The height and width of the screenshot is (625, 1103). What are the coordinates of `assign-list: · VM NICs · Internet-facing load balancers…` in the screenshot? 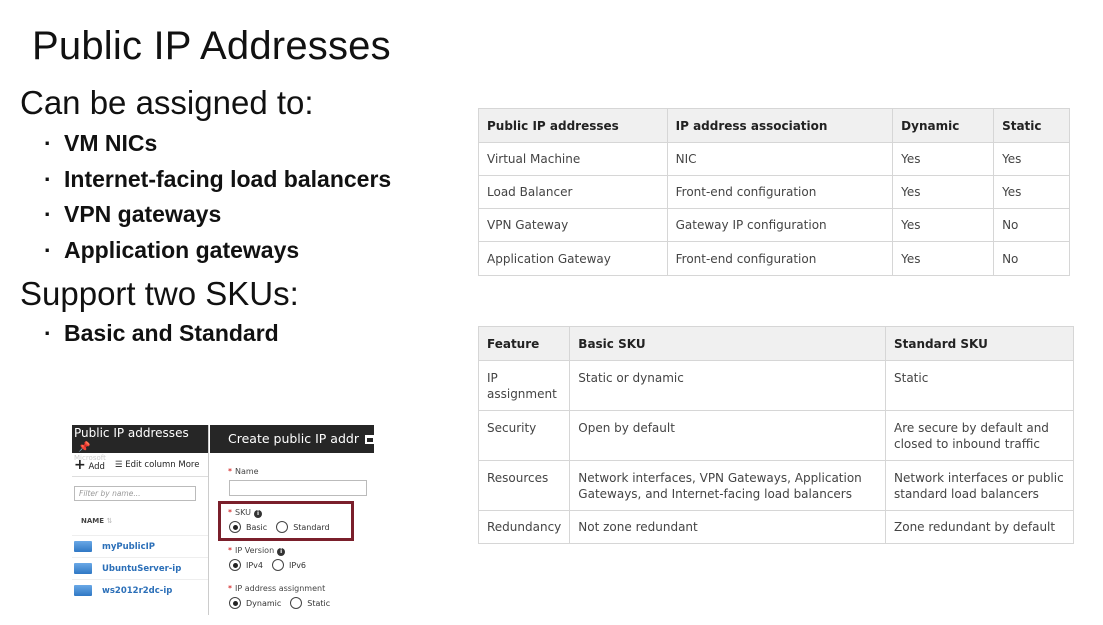 It's located at (217, 197).